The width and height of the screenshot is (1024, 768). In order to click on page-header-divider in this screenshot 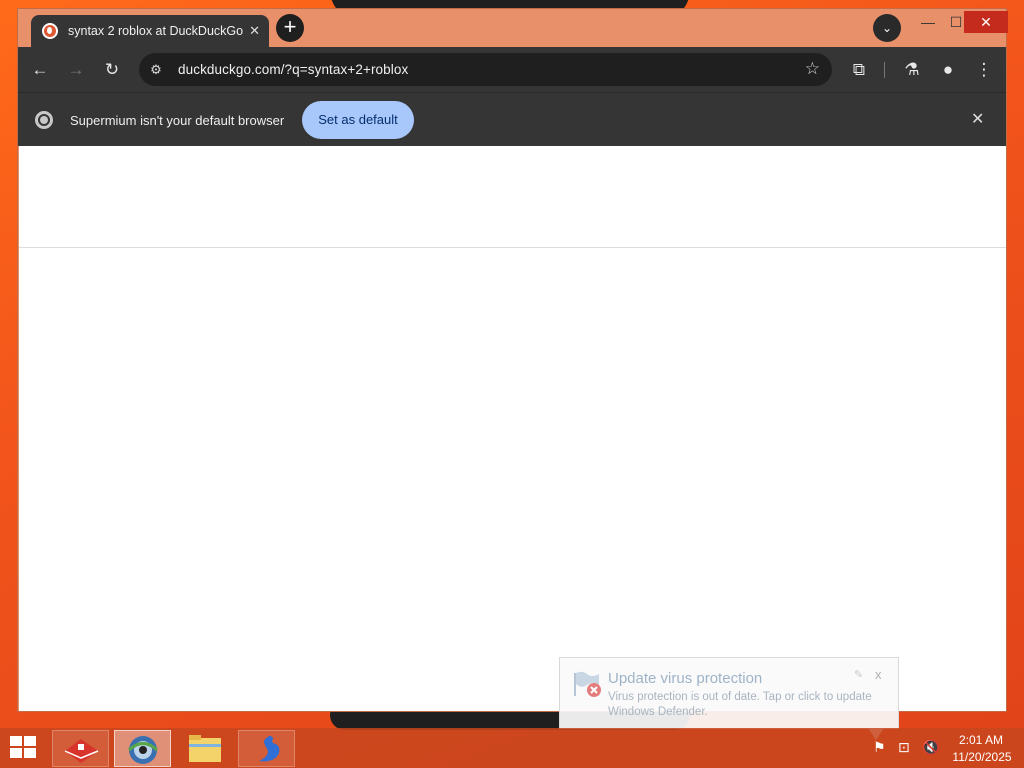, I will do `click(512, 247)`.